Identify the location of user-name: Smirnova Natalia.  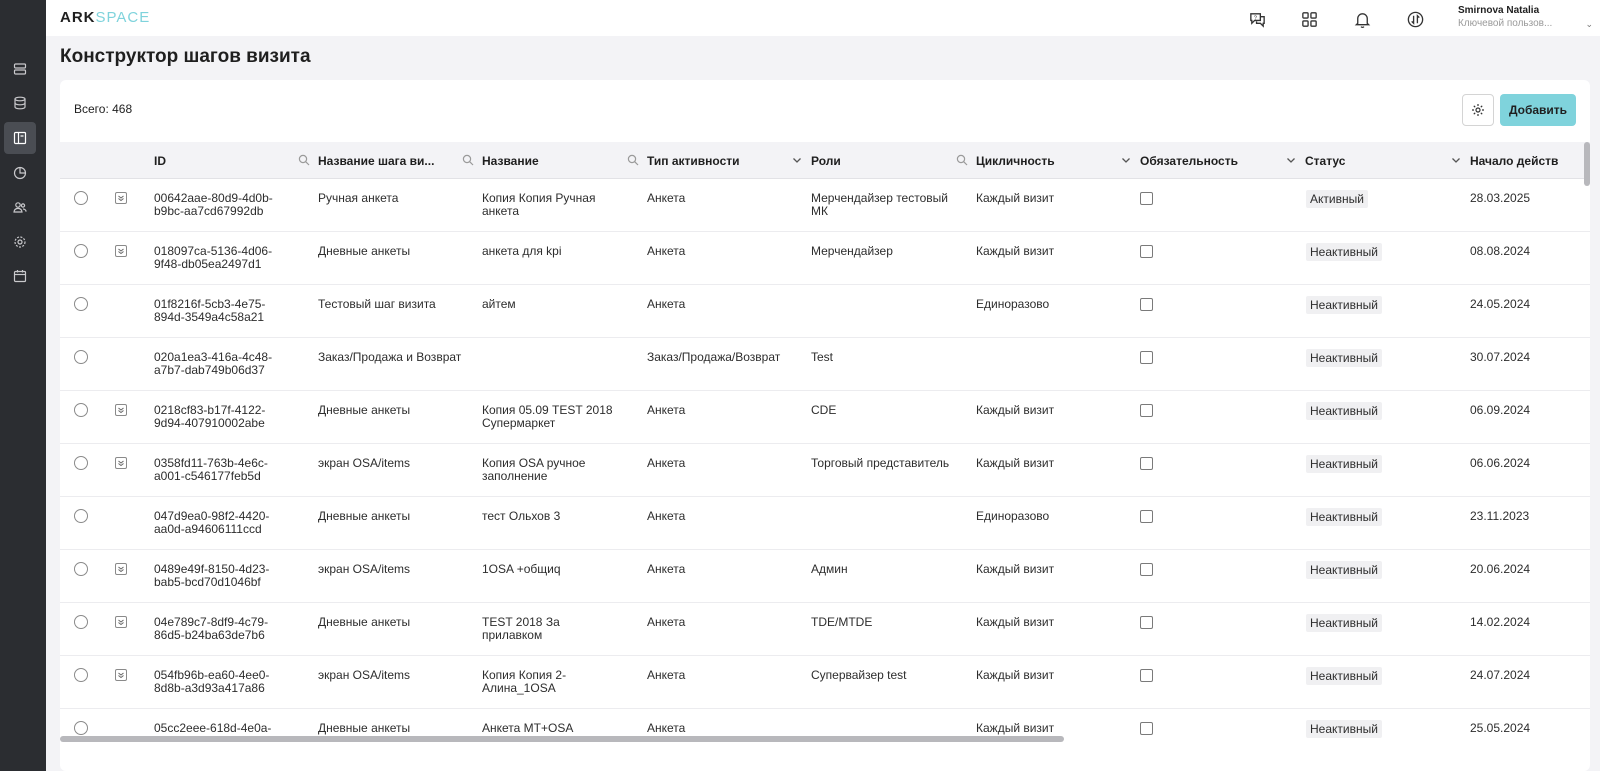
(1499, 10).